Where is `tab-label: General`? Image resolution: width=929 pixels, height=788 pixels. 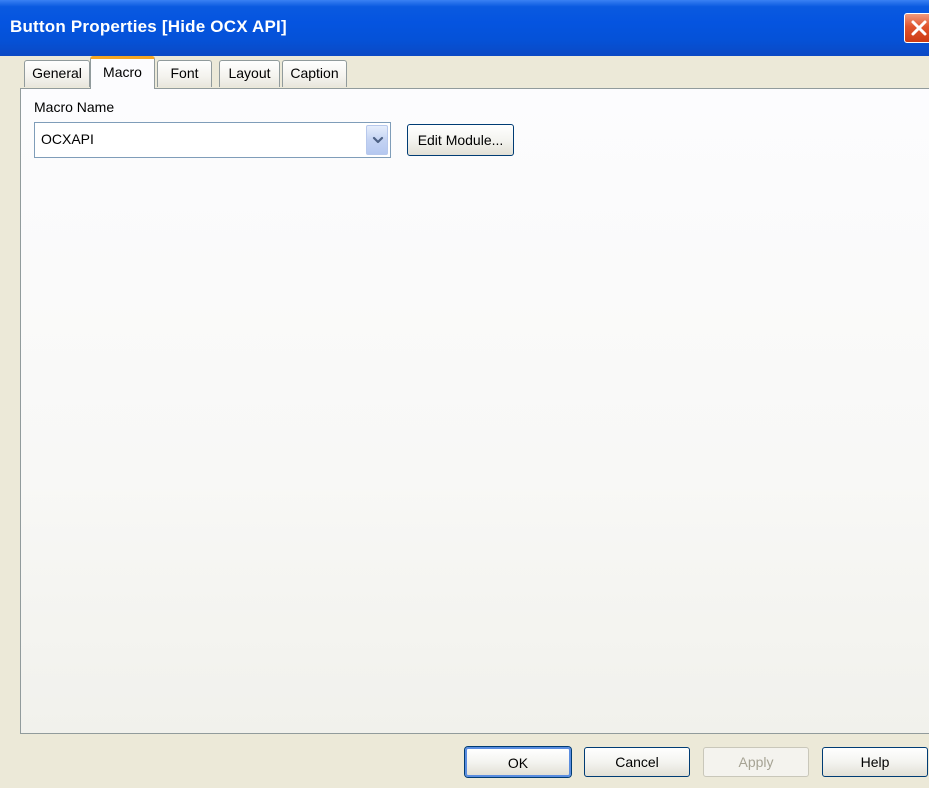 tab-label: General is located at coordinates (57, 73).